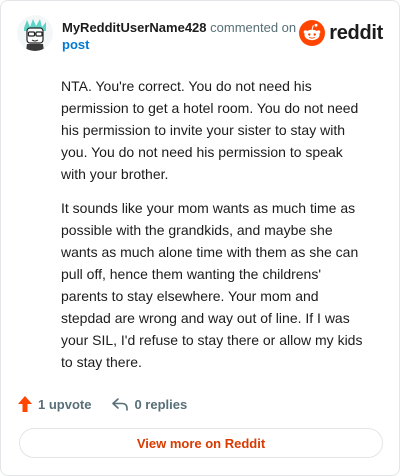 This screenshot has height=476, width=400. I want to click on comment-actions: 1 upvote 0 replies, so click(102, 404).